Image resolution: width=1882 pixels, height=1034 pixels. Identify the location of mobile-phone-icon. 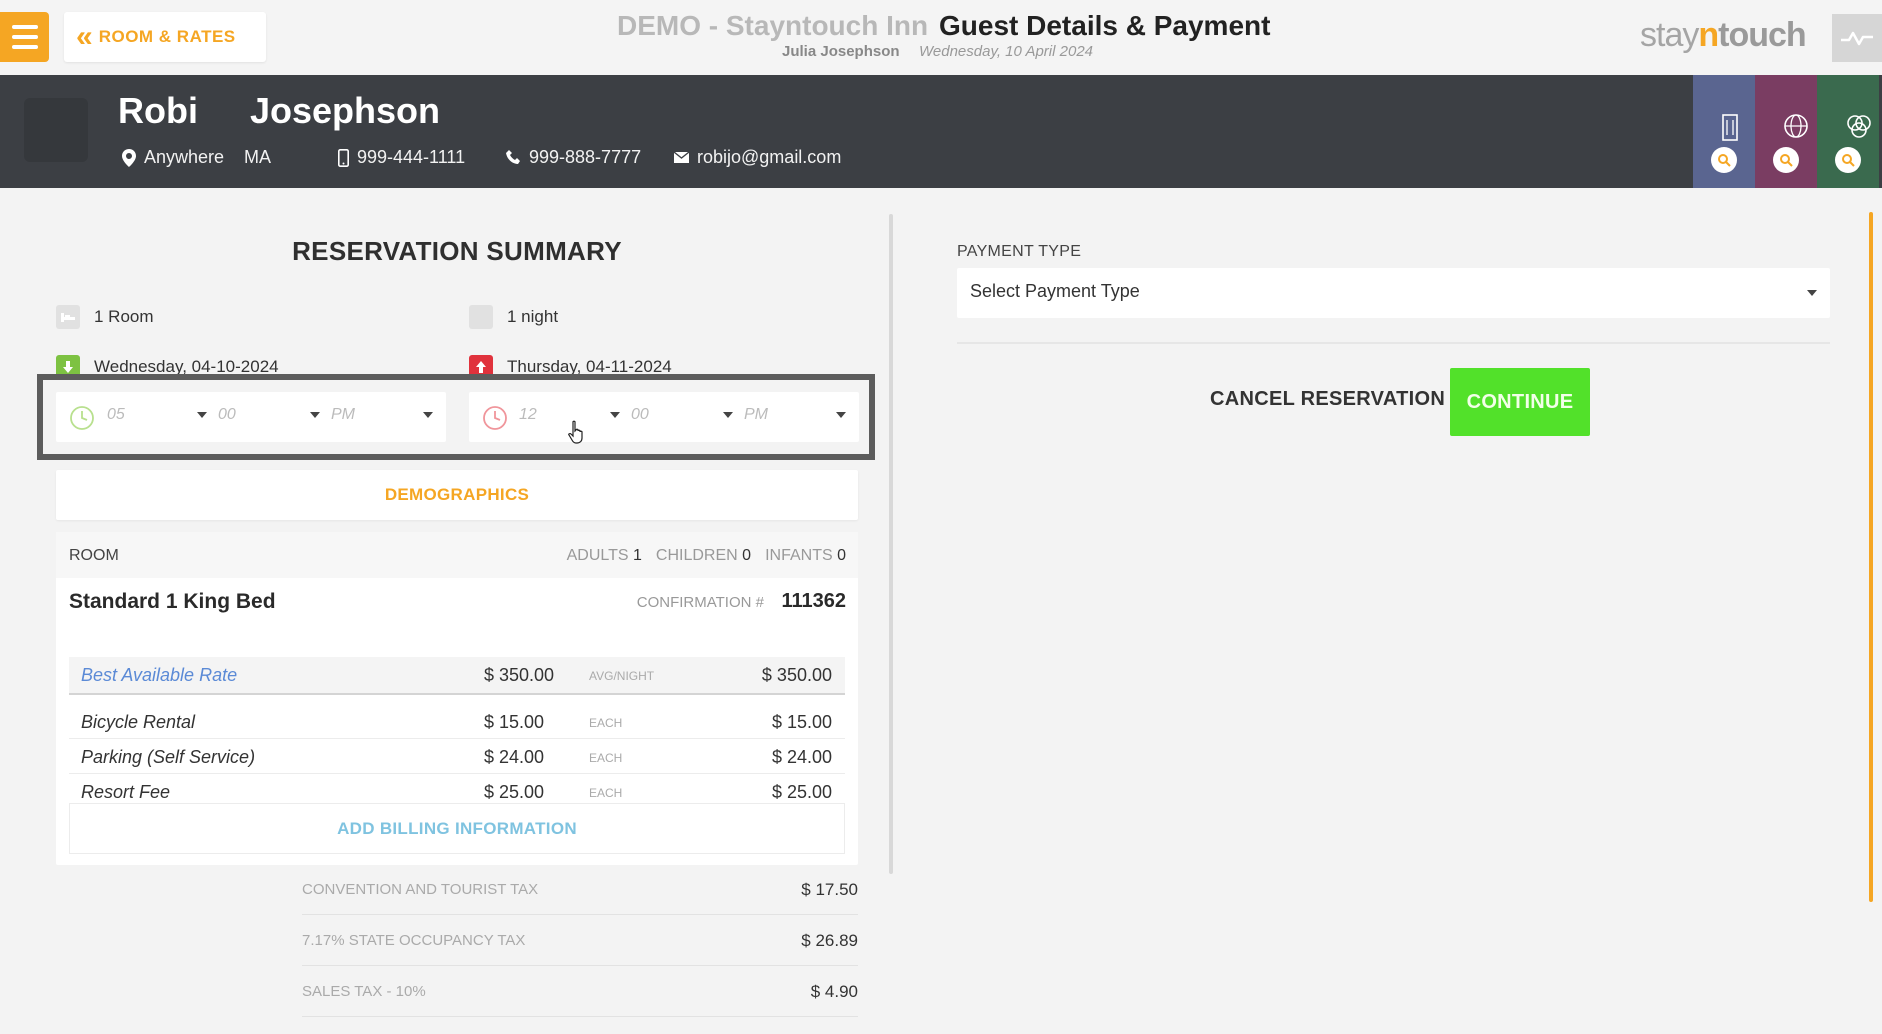
(343, 157).